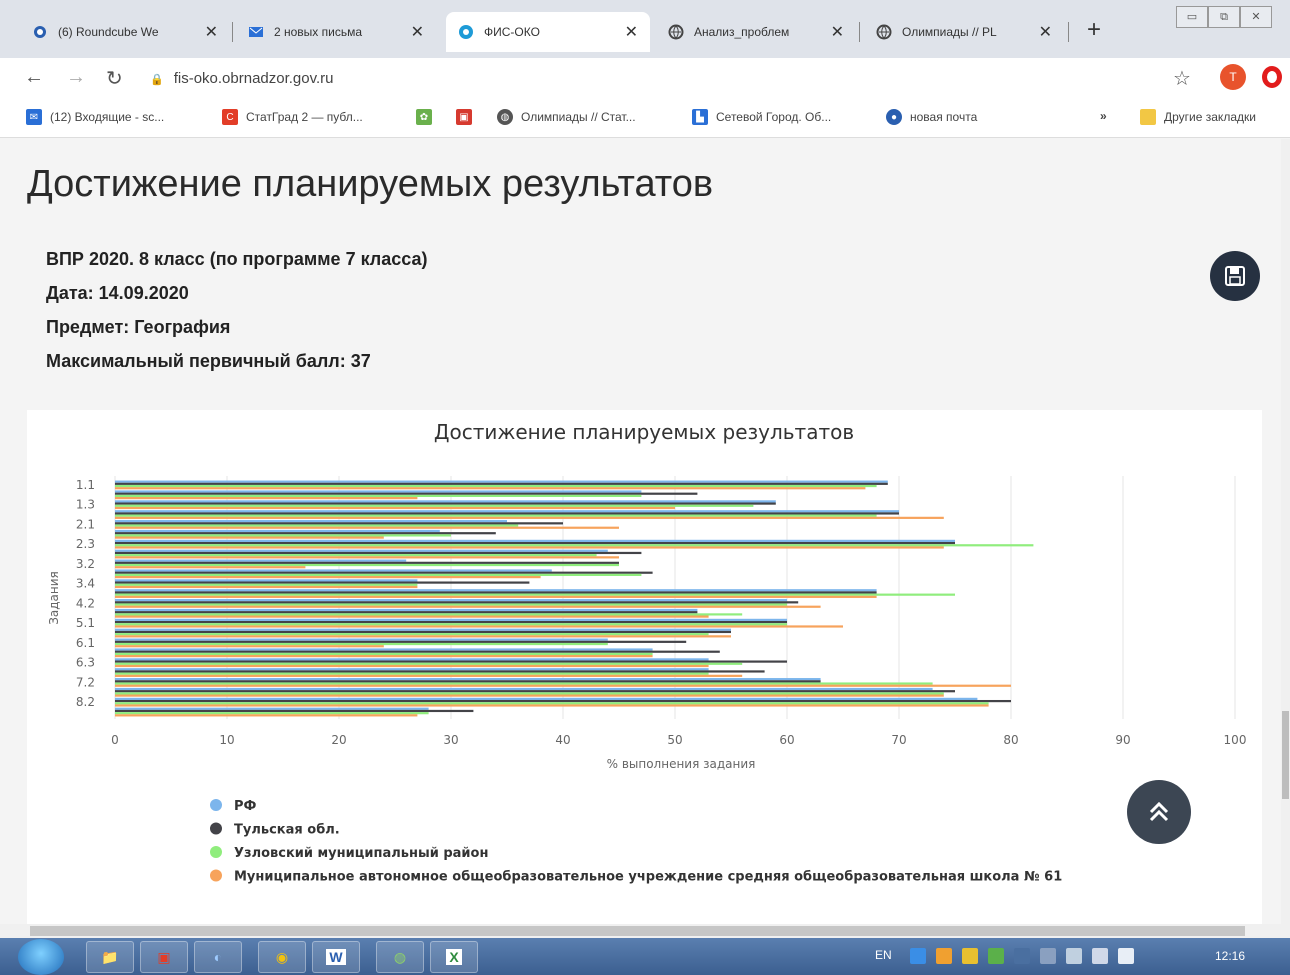 The height and width of the screenshot is (975, 1290). I want to click on save-button, so click(1235, 276).